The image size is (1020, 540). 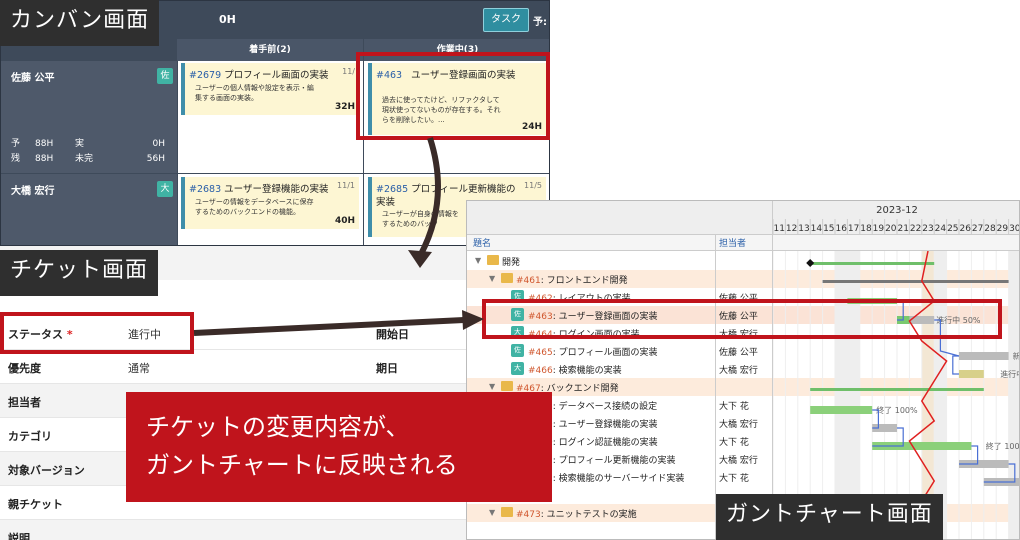 I want to click on message-line-1: チケットの変更内容が、, so click(x=278, y=427).